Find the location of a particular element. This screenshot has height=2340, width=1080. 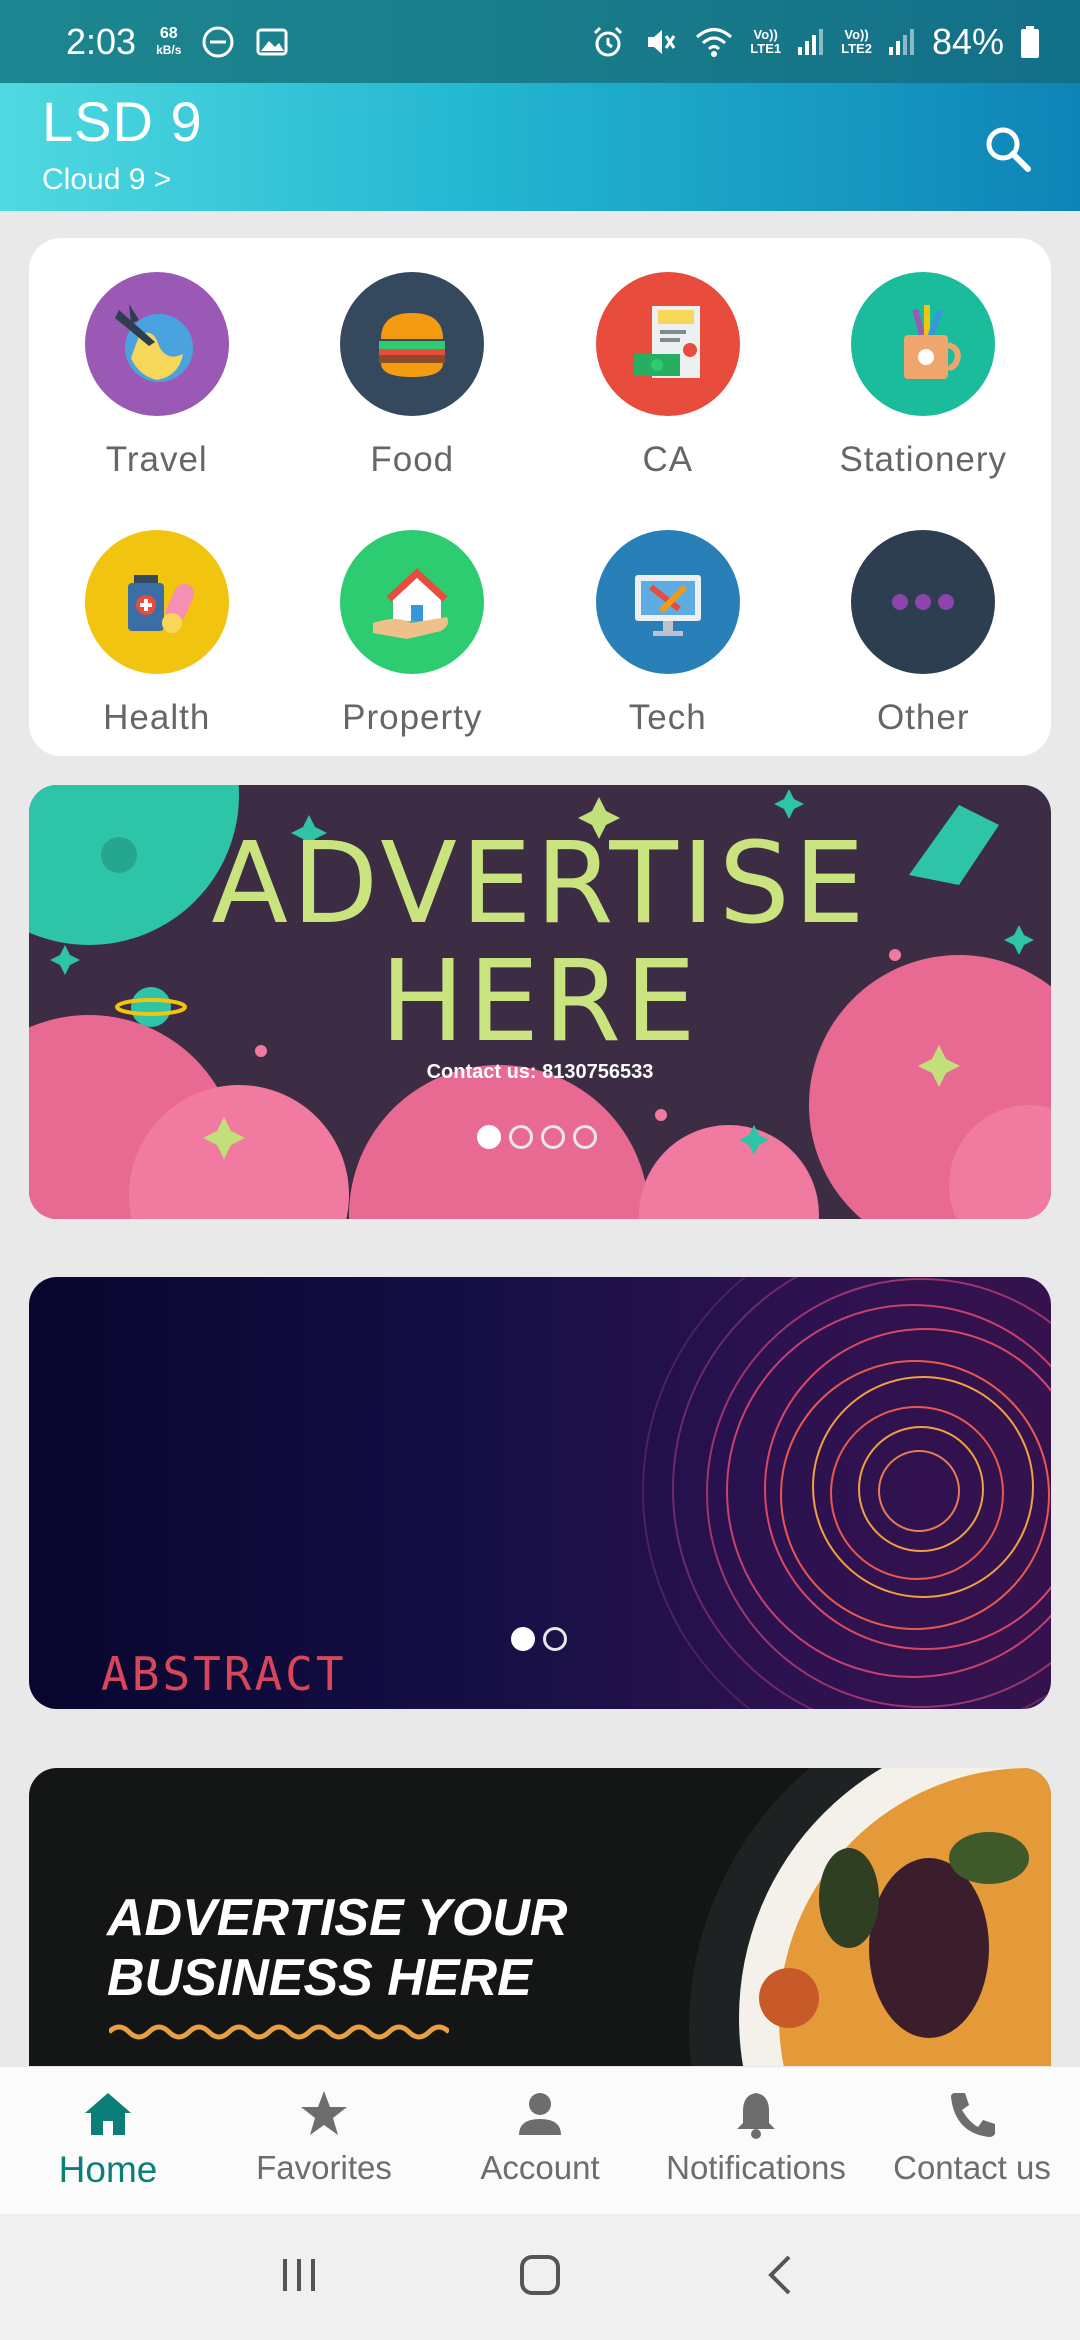

star-icon is located at coordinates (324, 2113).